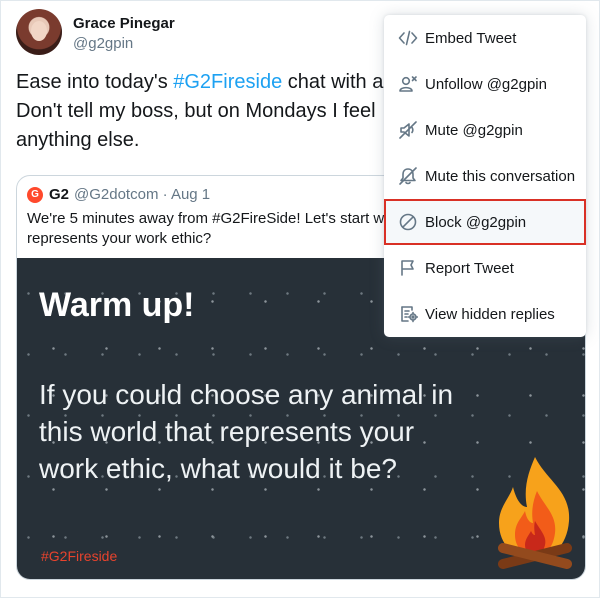  I want to click on menu-item-mute-conversation: Mute this conversation, so click(485, 176).